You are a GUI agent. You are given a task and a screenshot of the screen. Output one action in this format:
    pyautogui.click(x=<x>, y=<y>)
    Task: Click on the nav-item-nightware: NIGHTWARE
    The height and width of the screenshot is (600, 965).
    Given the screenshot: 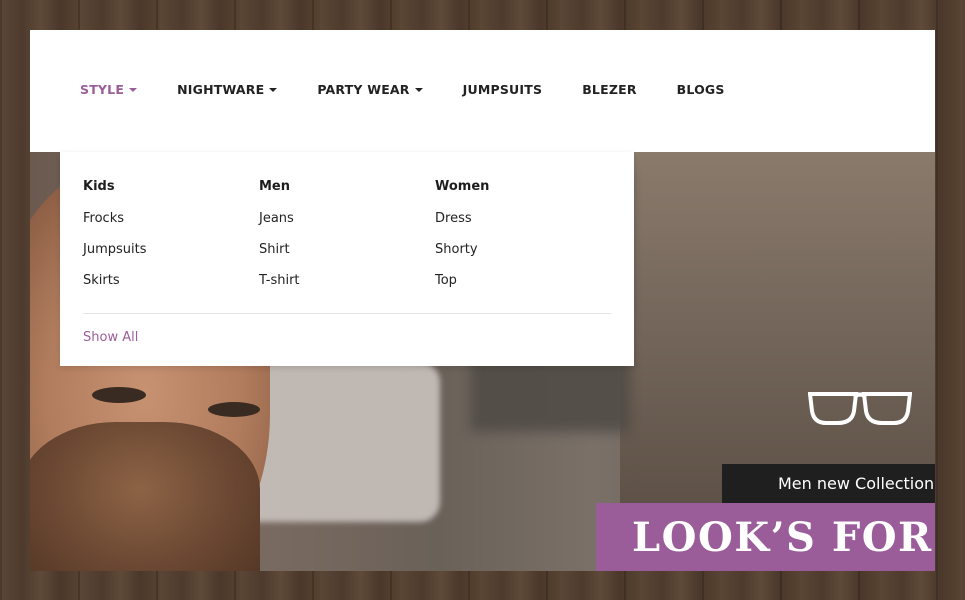 What is the action you would take?
    pyautogui.click(x=227, y=89)
    